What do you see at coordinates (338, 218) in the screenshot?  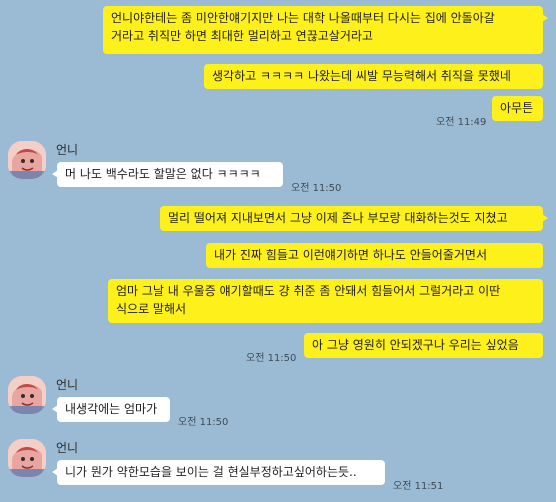 I see `message-line: 멀리 떨어져 지내보면서 그냥 이제 존나 부모랑 대화하는것도 지쳤고` at bounding box center [338, 218].